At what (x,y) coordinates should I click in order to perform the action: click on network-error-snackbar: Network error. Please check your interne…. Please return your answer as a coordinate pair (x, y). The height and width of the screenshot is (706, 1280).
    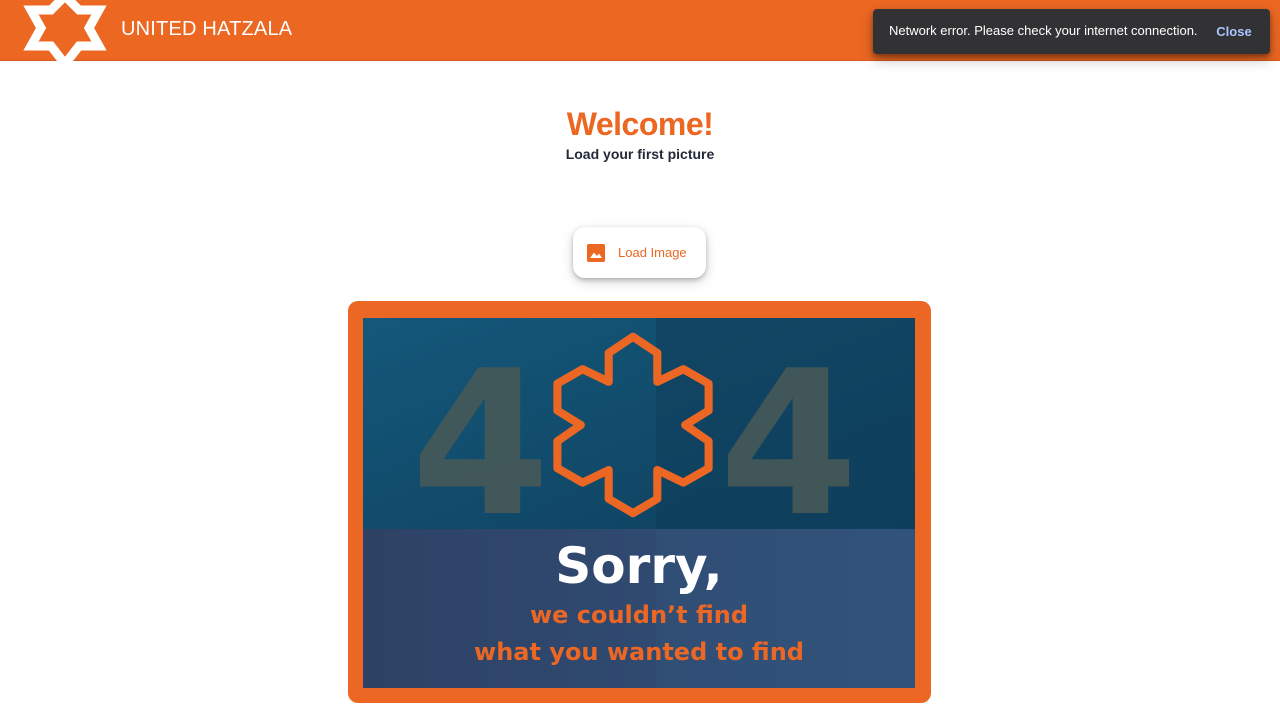
    Looking at the image, I should click on (1071, 31).